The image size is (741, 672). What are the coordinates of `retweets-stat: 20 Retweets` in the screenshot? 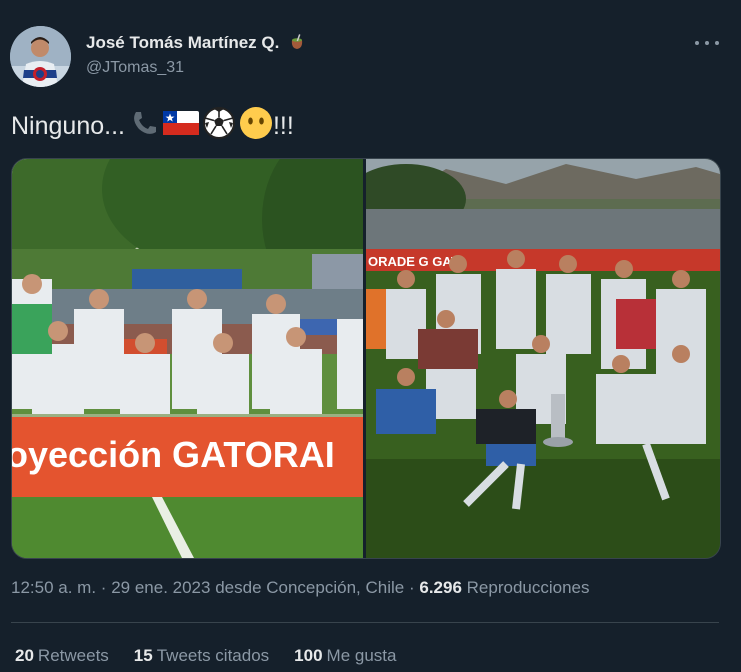 It's located at (62, 656).